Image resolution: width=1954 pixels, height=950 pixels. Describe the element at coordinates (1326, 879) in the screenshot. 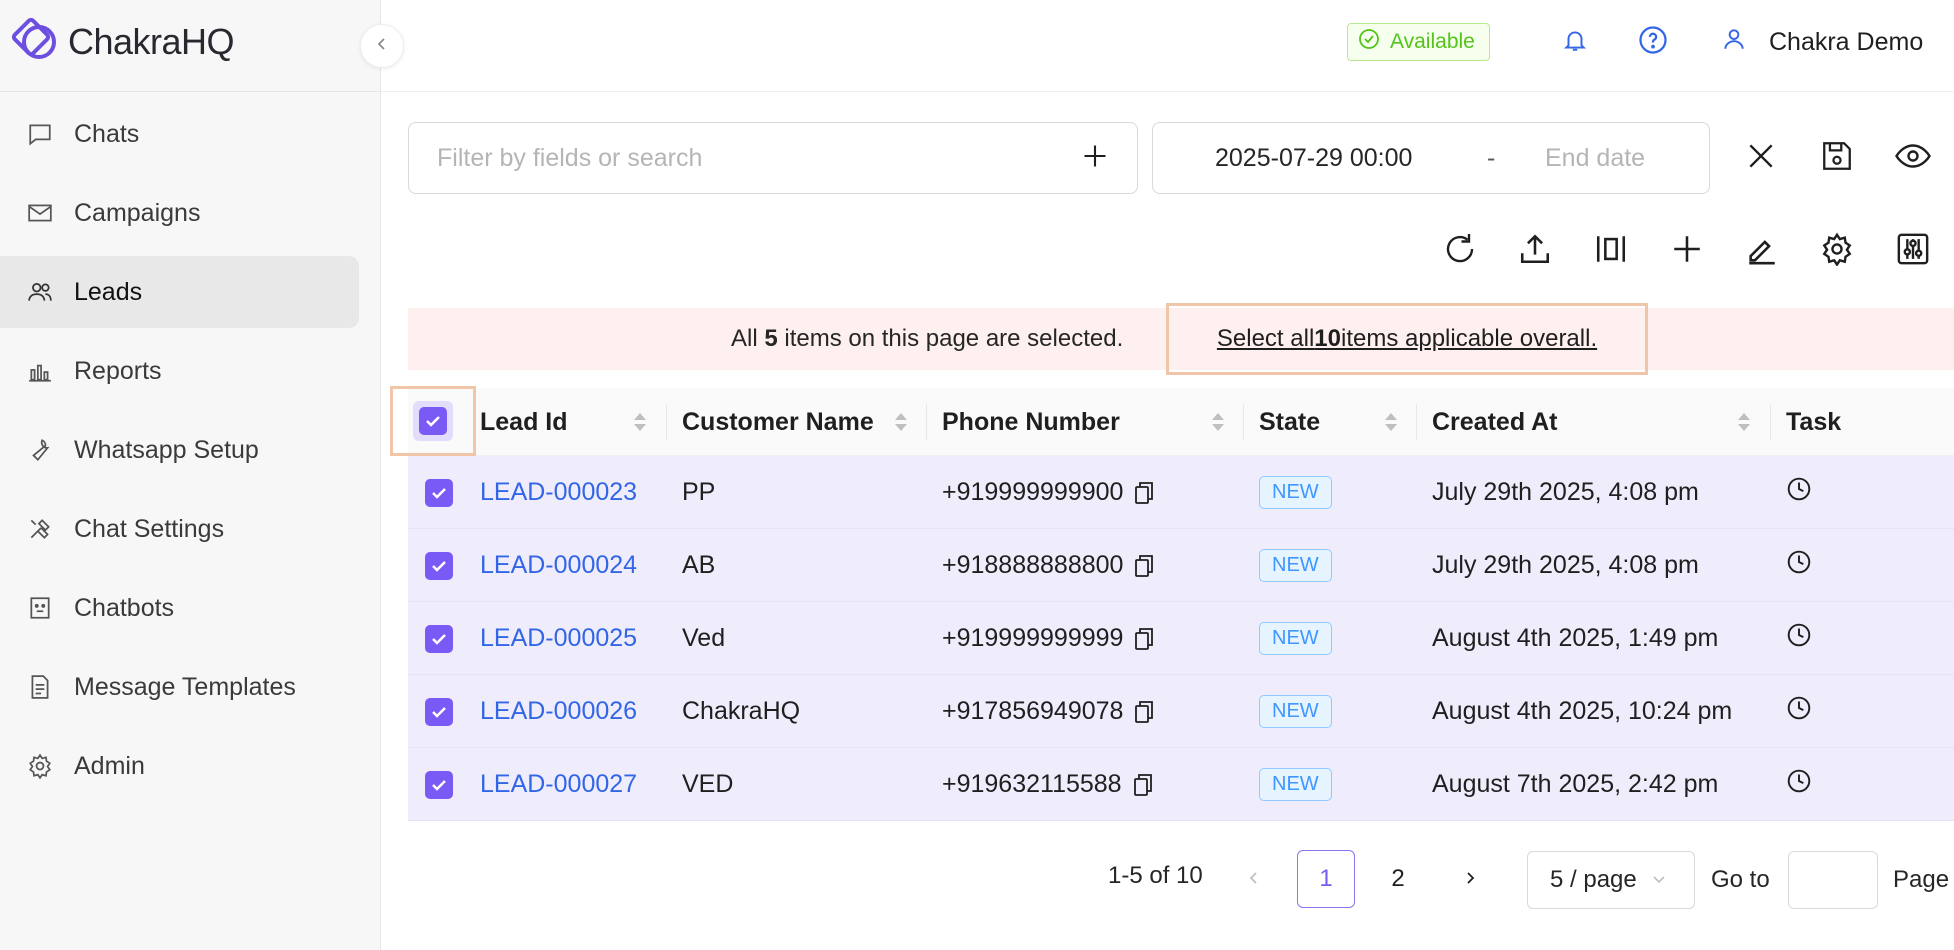

I see `page-button-1: 1` at that location.